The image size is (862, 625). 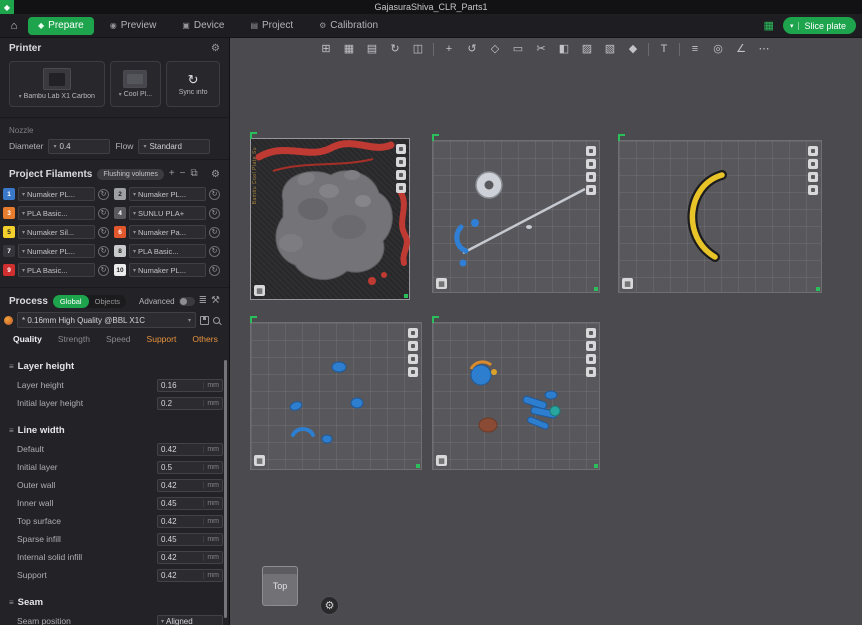 What do you see at coordinates (326, 49) in the screenshot?
I see `add-model-icon: ⊞` at bounding box center [326, 49].